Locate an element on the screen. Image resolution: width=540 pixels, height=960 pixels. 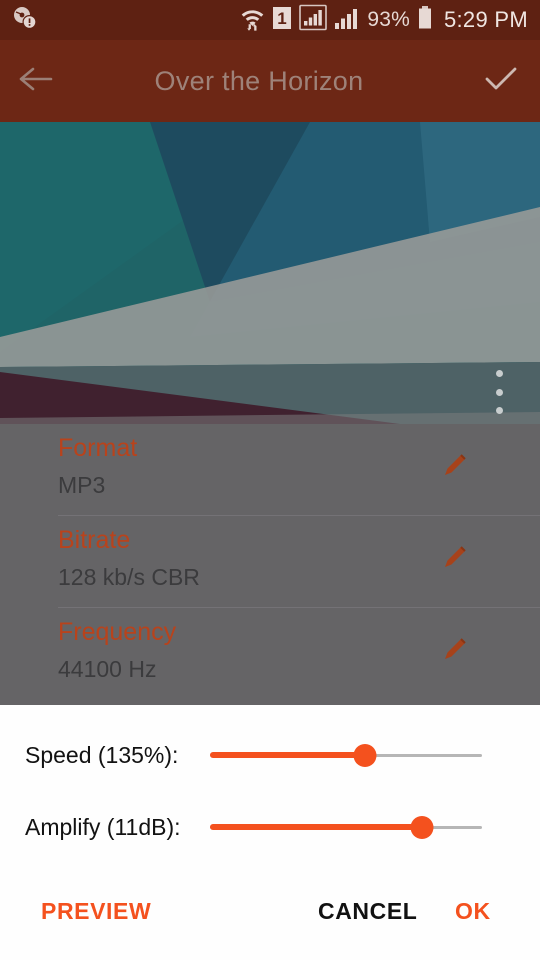
amplify-slider-label: Amplify (11dB): is located at coordinates (103, 826).